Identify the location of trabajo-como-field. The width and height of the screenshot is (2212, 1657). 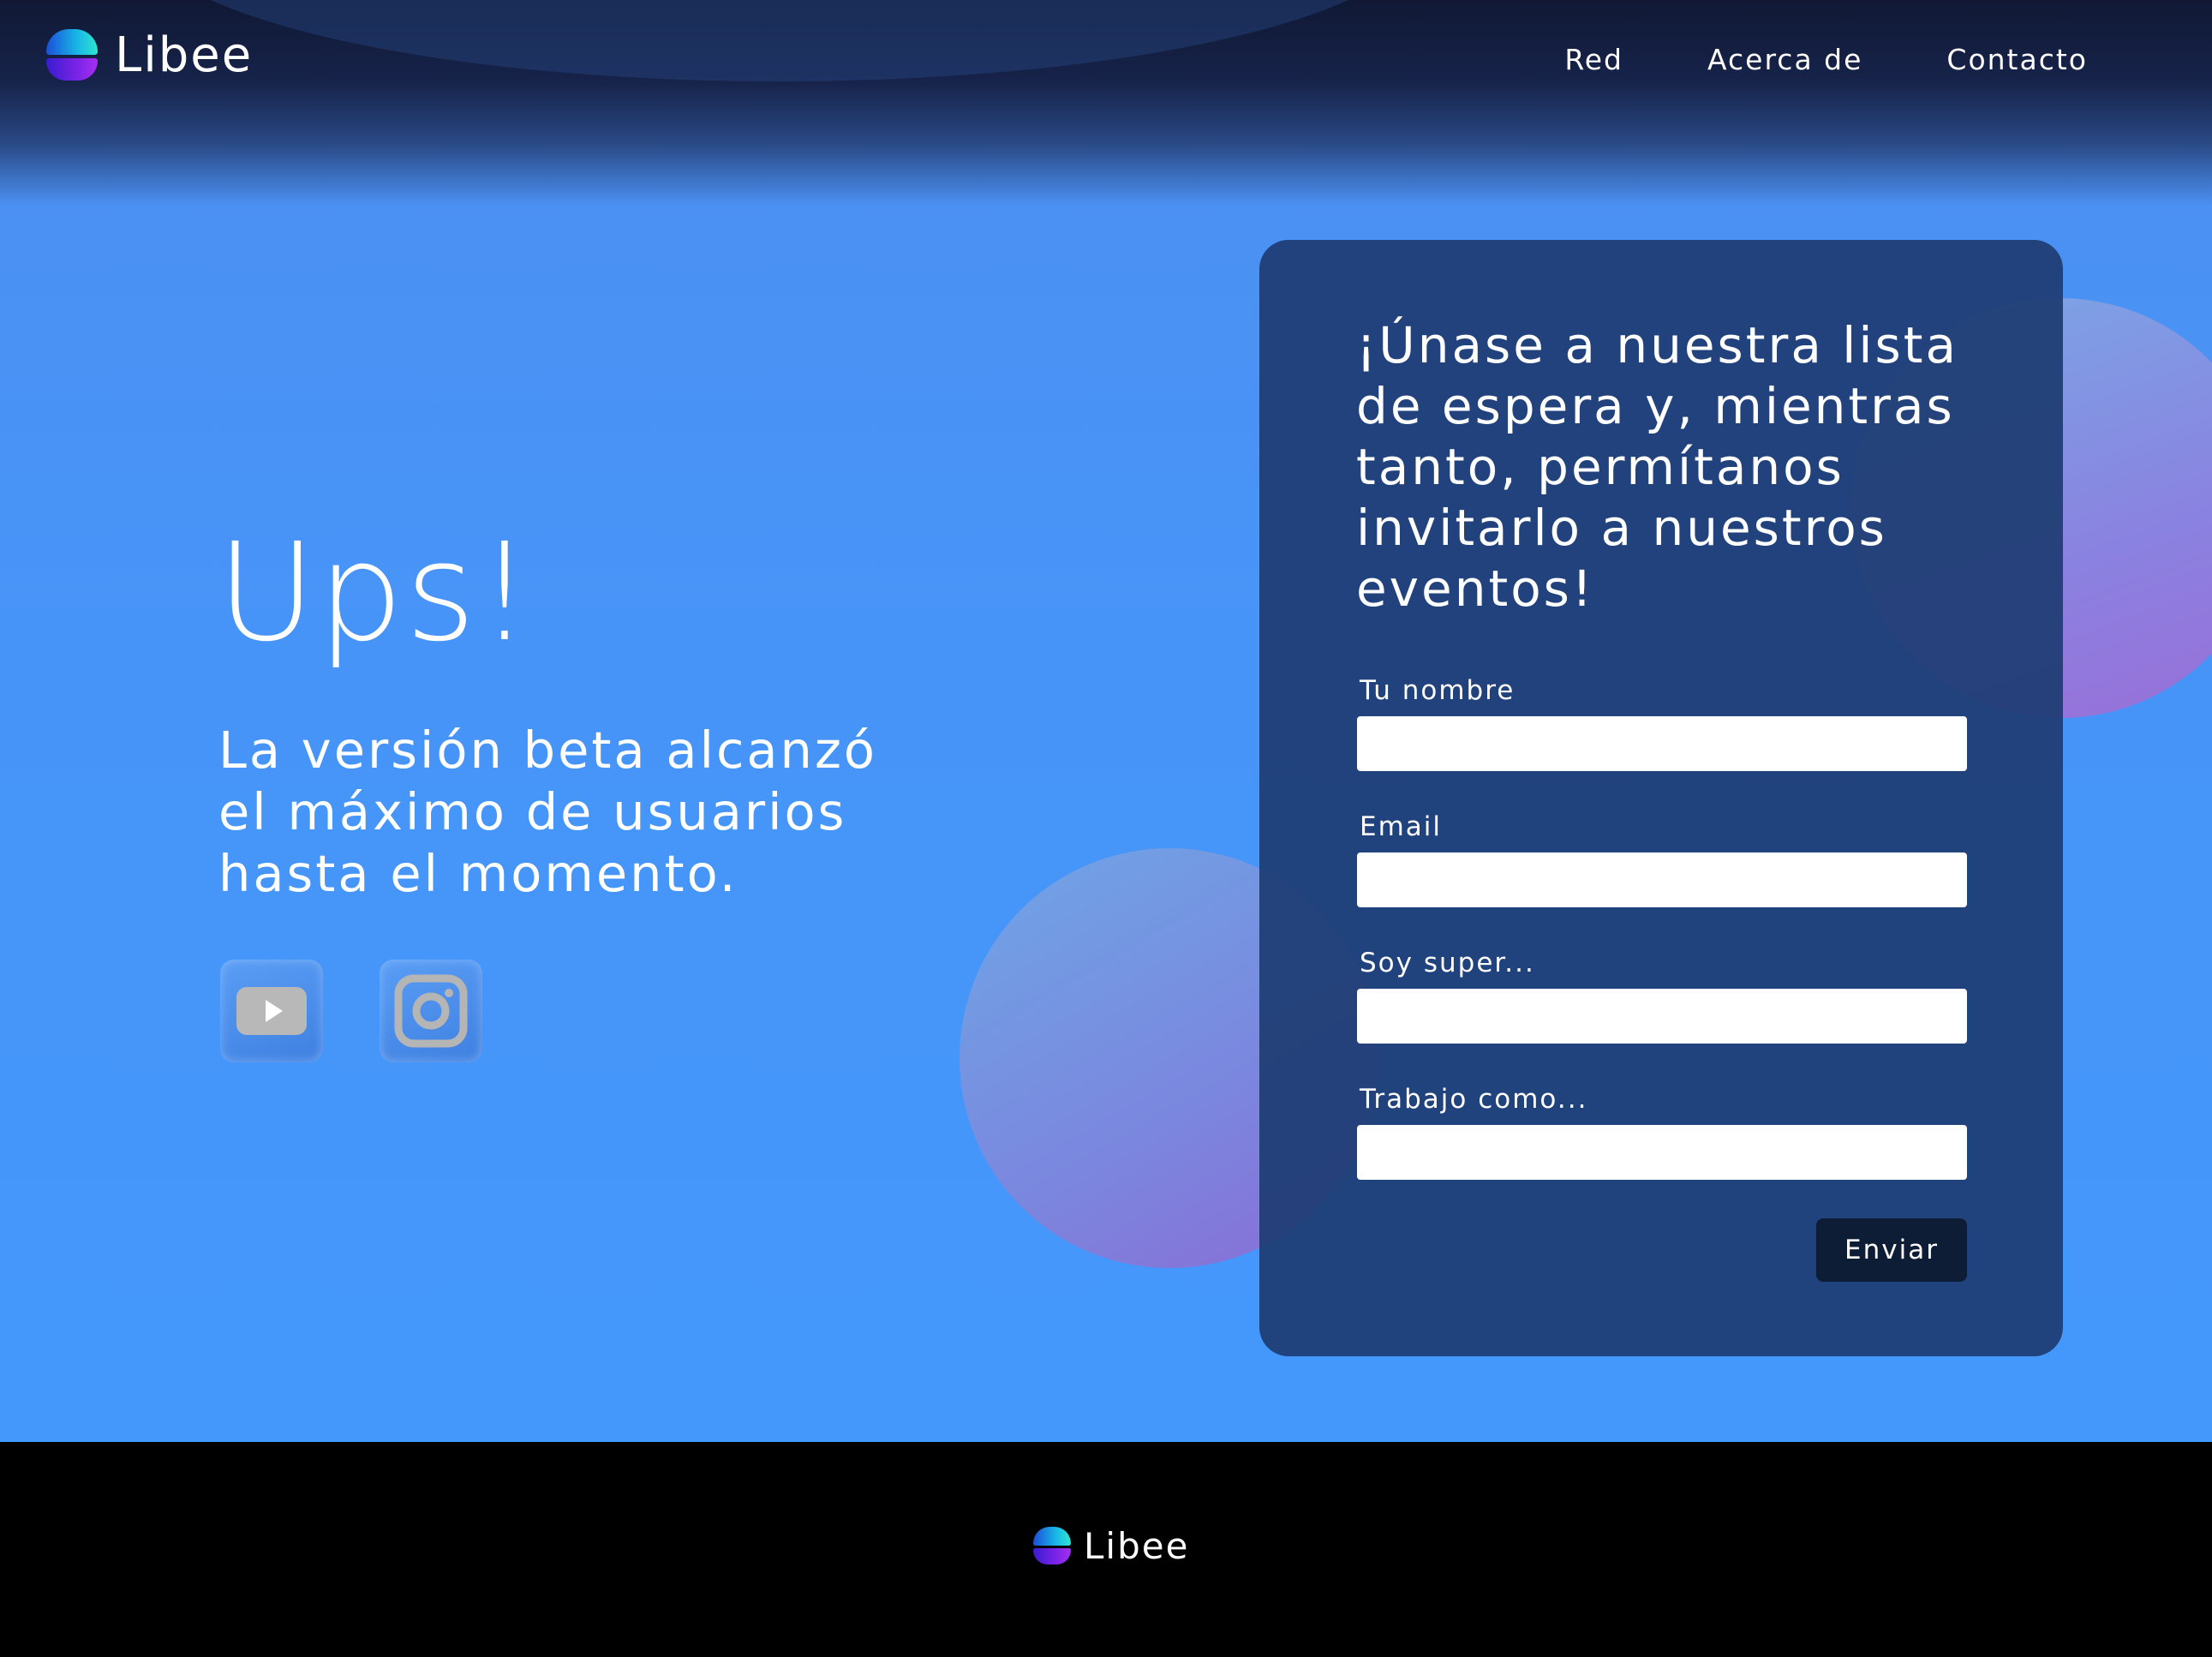
(1662, 1152).